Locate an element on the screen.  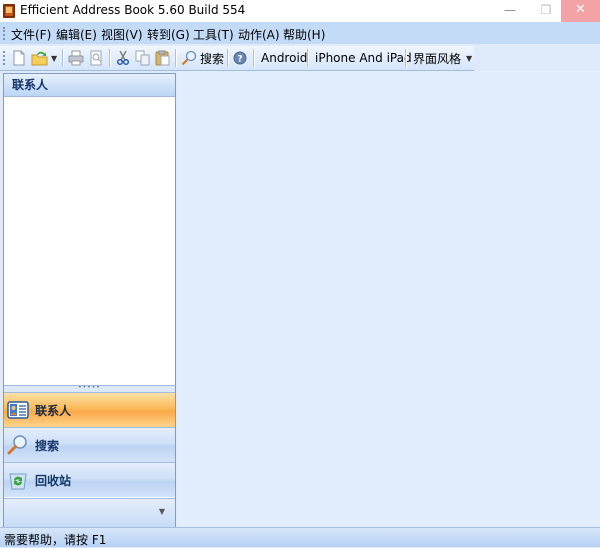
configure-buttons-chevron-icon: ▼ is located at coordinates (162, 511).